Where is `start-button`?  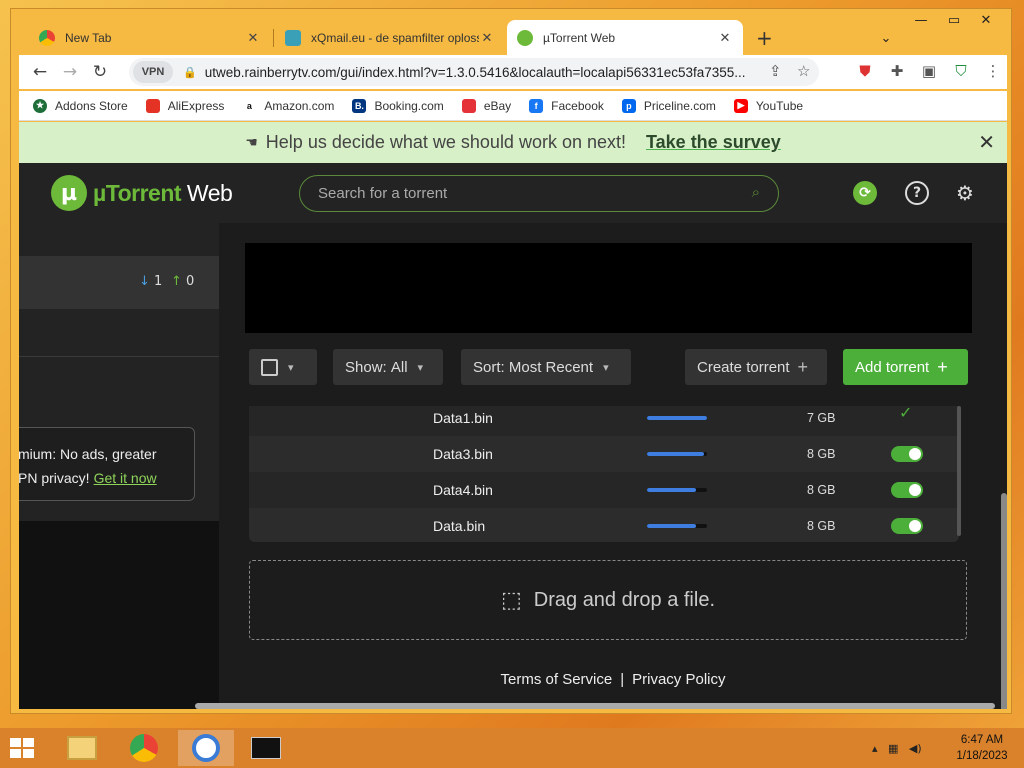
start-button is located at coordinates (23, 749).